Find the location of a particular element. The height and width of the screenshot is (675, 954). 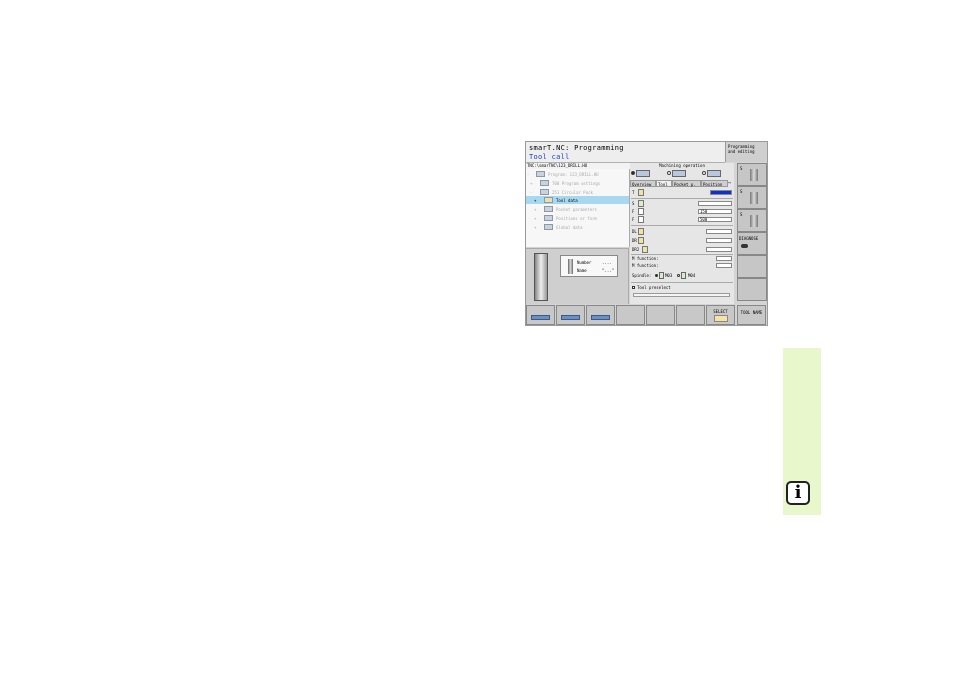

counterclockwise-icon is located at coordinates (683, 275).